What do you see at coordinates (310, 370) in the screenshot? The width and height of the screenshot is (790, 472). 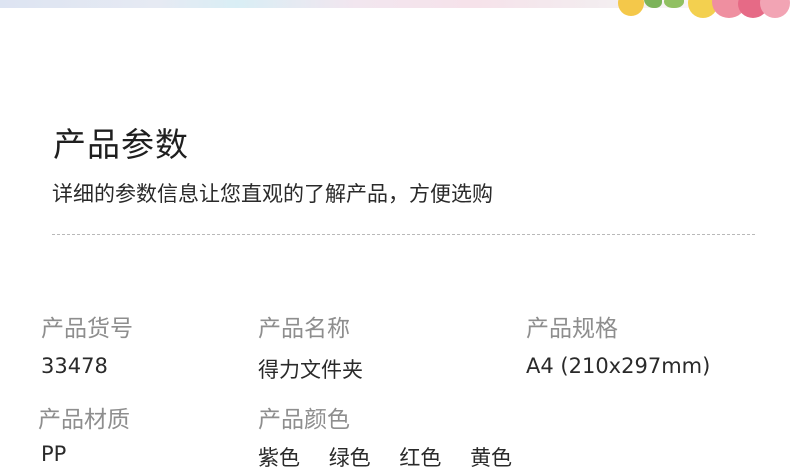 I see `product-name-value: 得力文件夹` at bounding box center [310, 370].